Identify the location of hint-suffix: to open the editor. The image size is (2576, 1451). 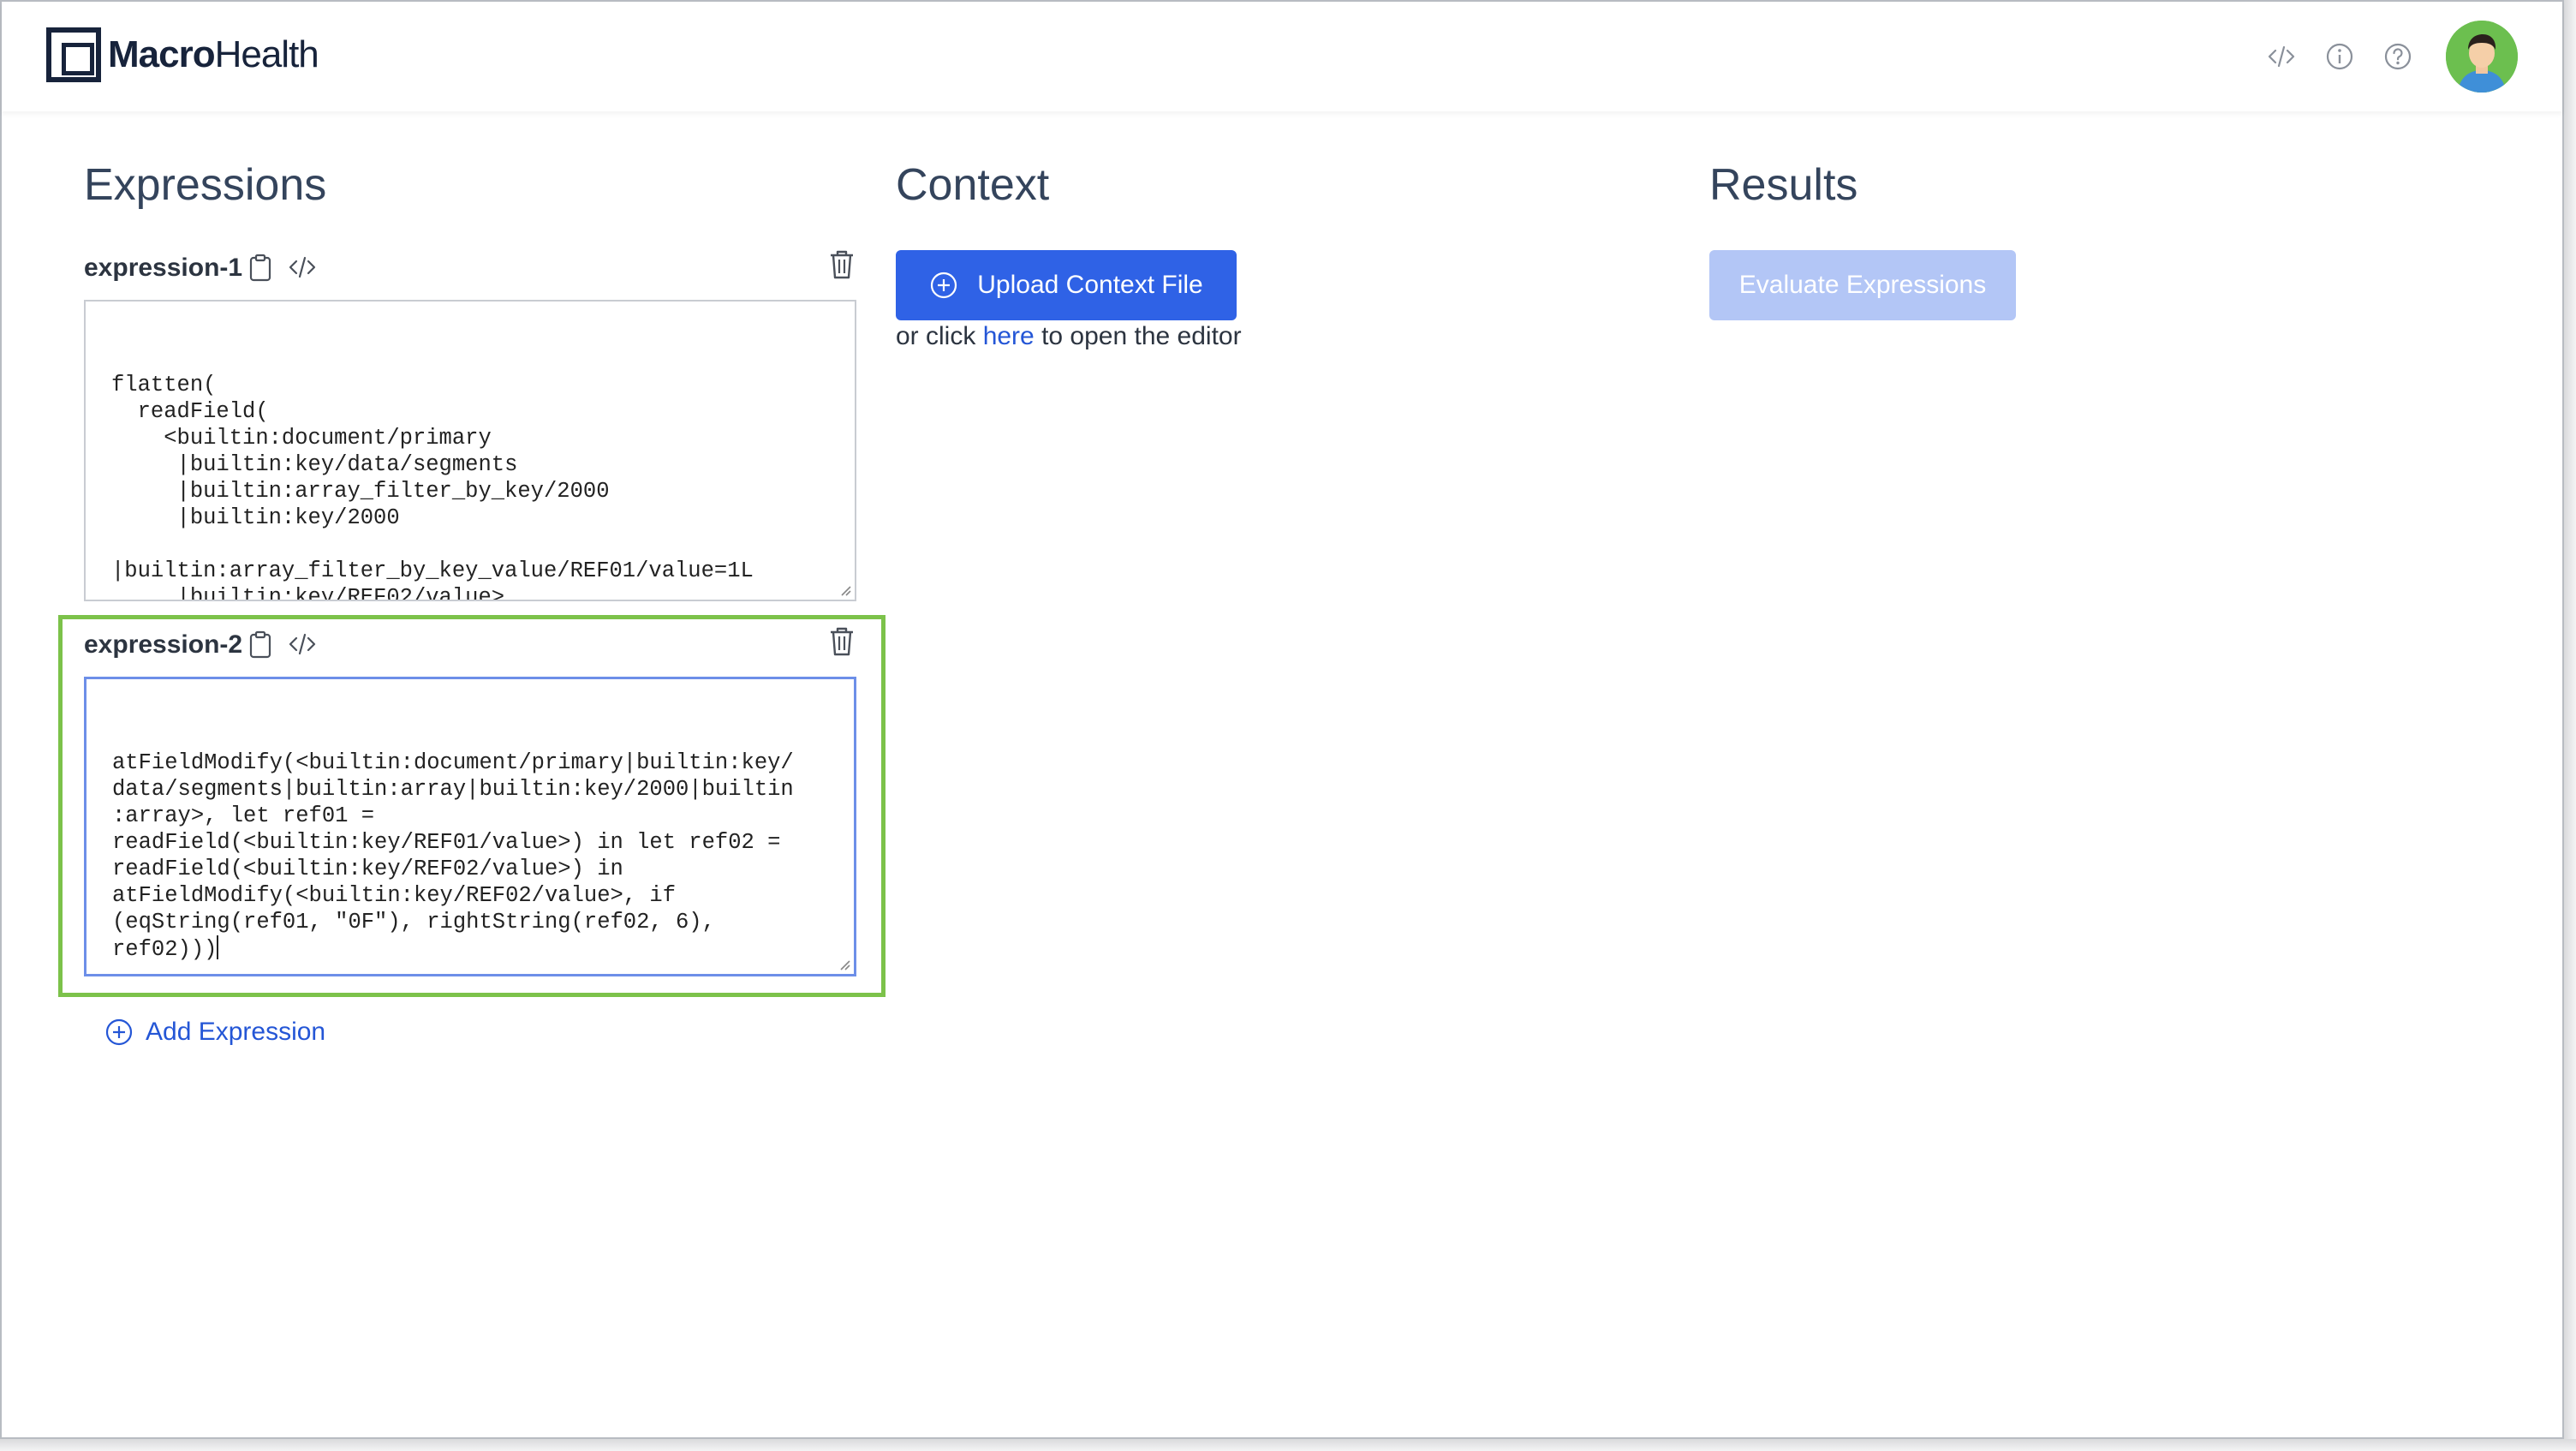
(1138, 336).